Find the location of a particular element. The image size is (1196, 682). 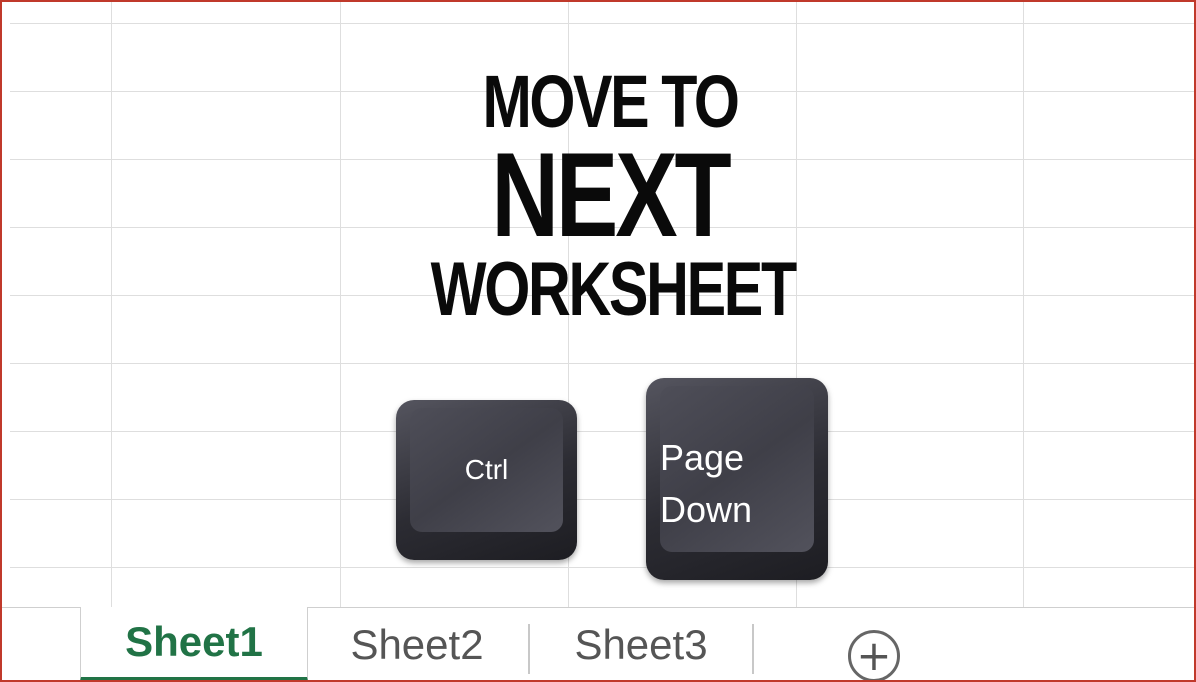

title-line-worksheet: WORKSHEET is located at coordinates (614, 289).